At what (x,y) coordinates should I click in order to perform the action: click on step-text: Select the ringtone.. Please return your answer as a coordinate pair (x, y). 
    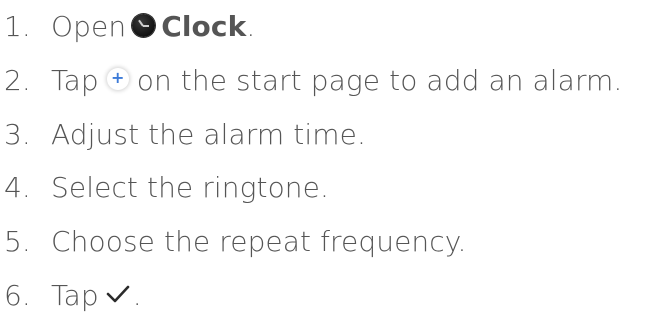
    Looking at the image, I should click on (190, 188).